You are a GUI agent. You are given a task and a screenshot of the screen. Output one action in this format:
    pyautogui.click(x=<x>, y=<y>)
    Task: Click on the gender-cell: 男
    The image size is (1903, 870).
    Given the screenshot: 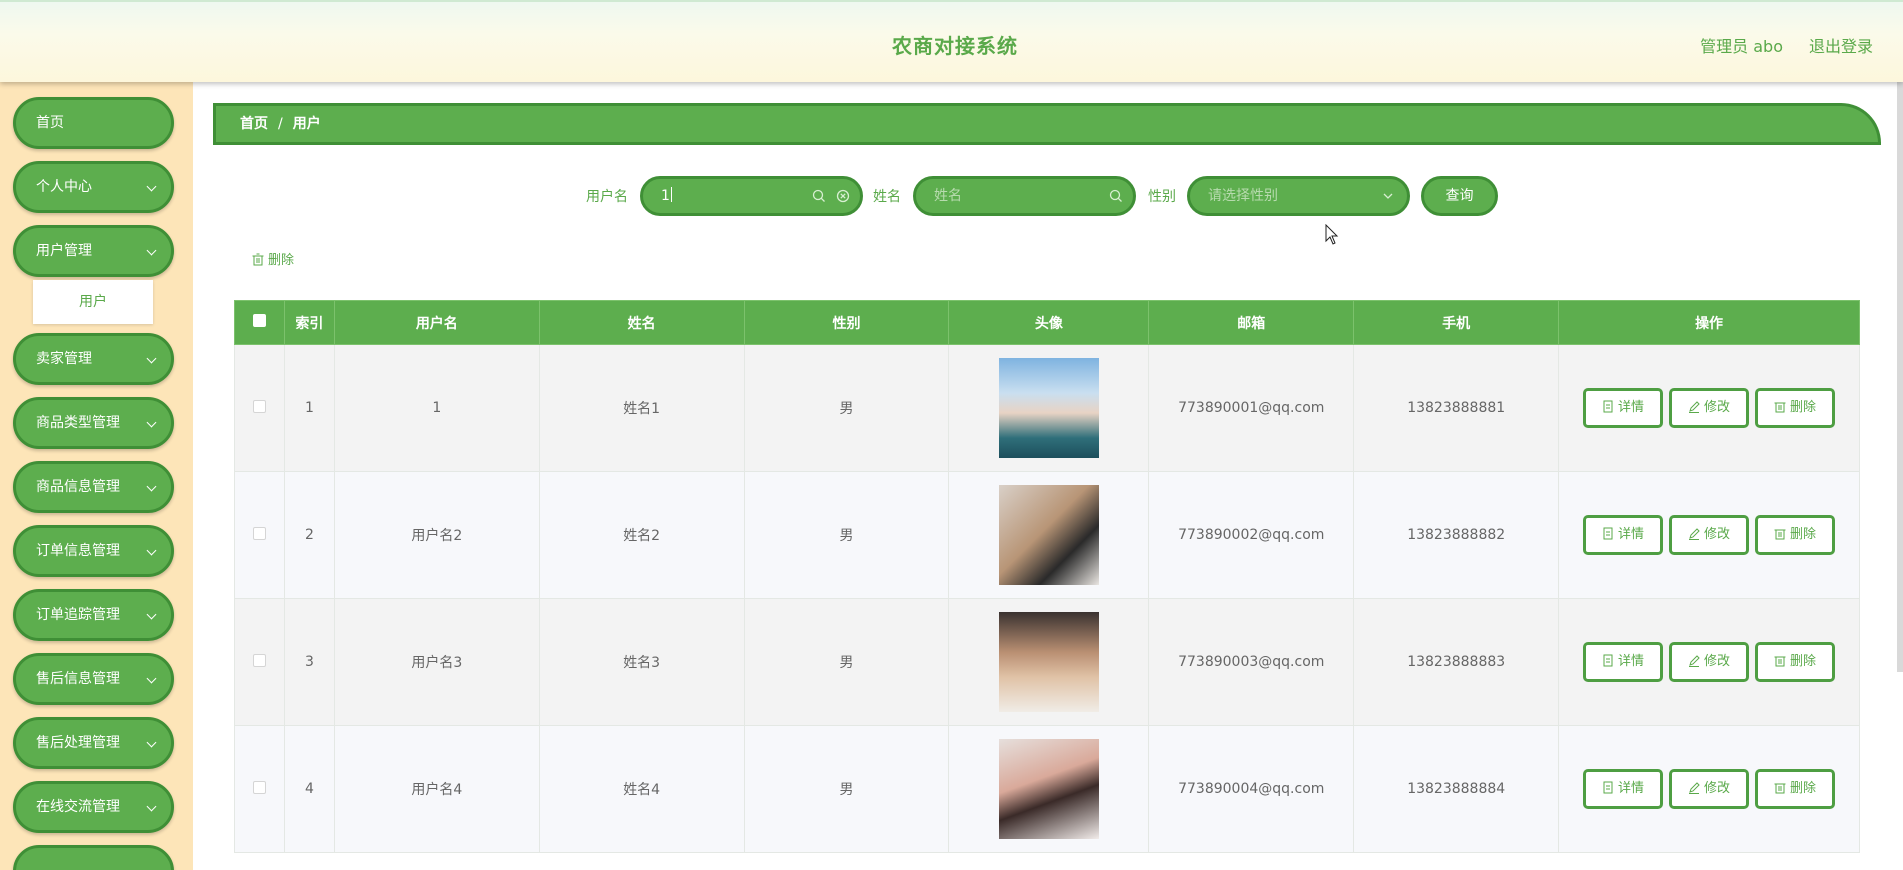 What is the action you would take?
    pyautogui.click(x=846, y=789)
    